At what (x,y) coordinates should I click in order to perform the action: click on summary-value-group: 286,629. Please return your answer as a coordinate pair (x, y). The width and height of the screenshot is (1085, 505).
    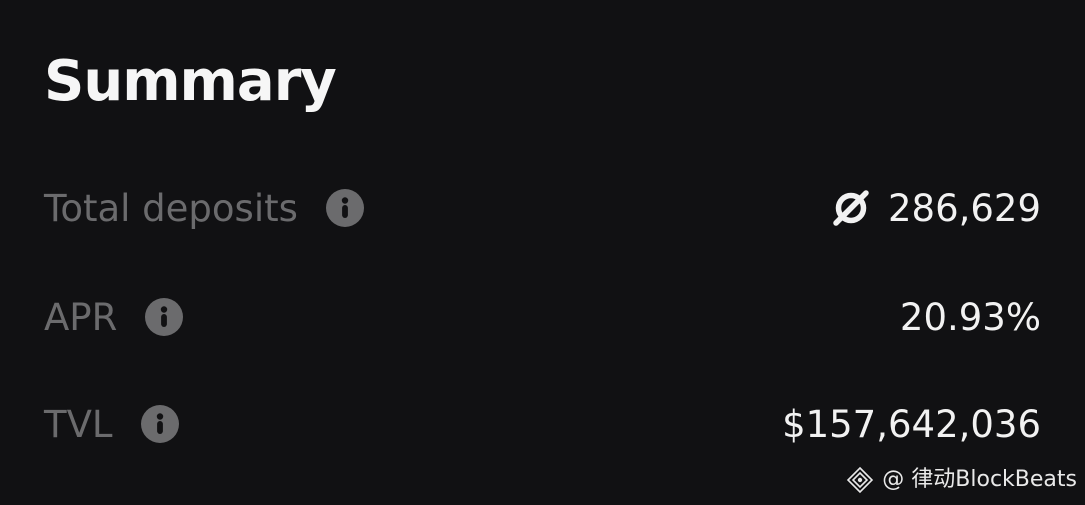
    Looking at the image, I should click on (935, 208).